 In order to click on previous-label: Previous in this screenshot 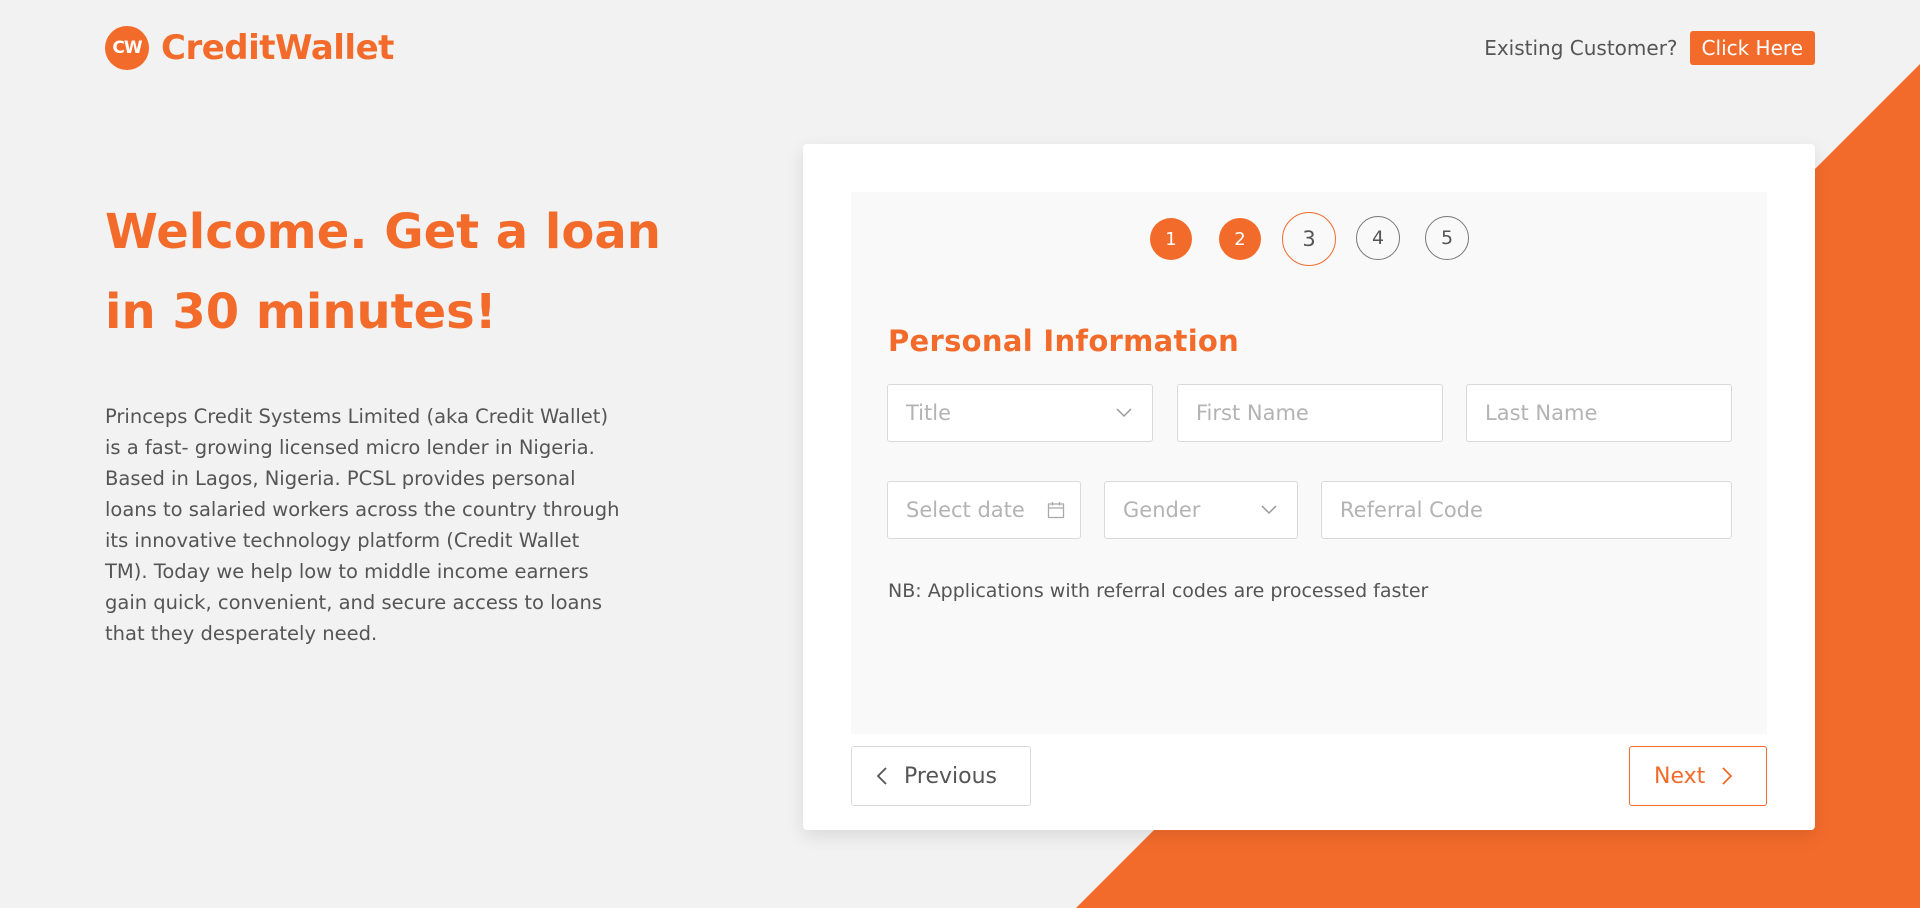, I will do `click(950, 776)`.